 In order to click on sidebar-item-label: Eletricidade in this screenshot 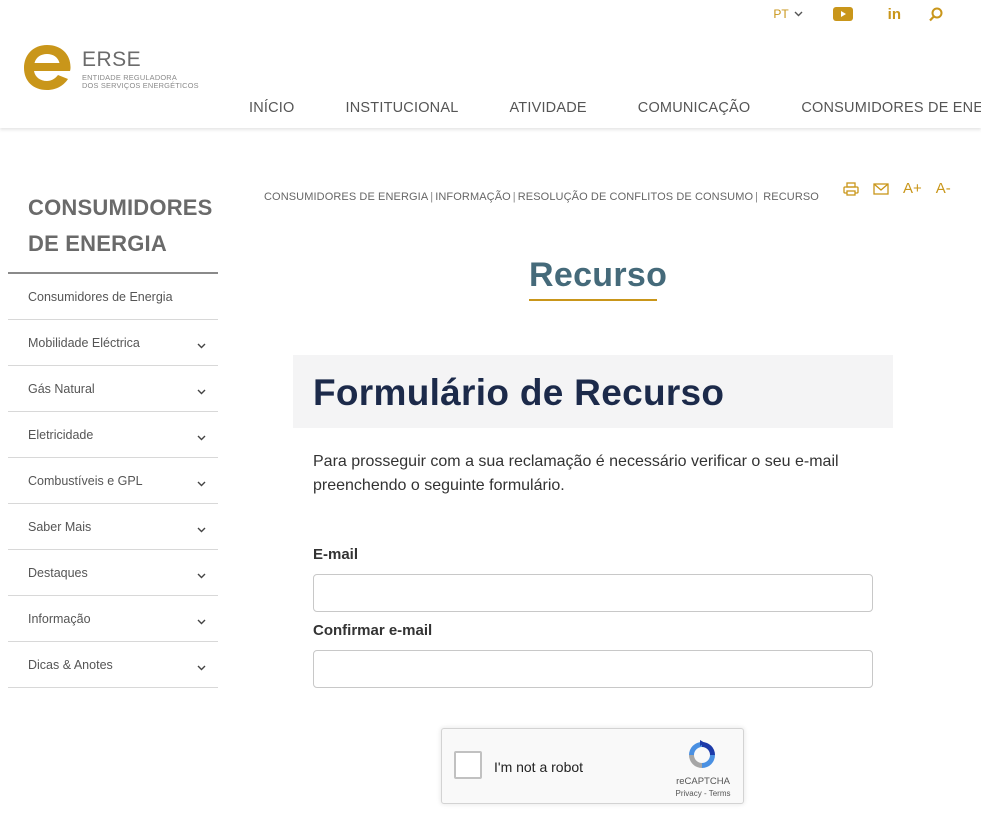, I will do `click(61, 434)`.